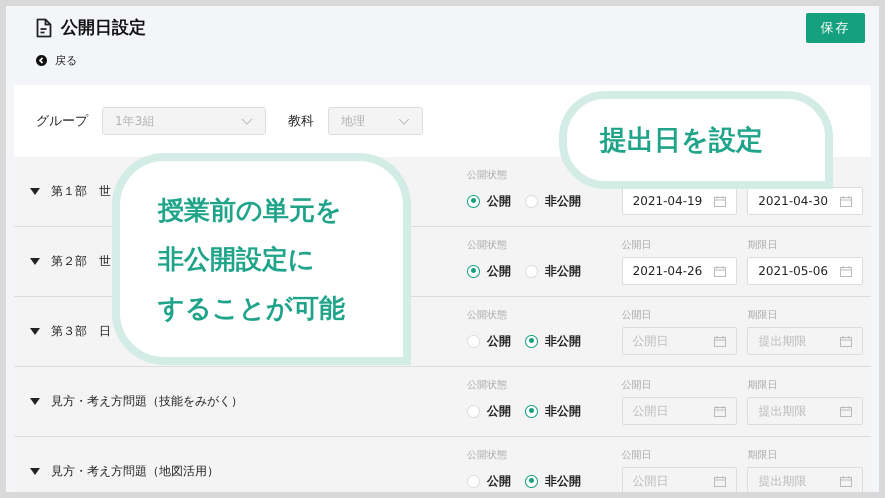  What do you see at coordinates (251, 259) in the screenshot?
I see `callout-text: 授業前の単元を 非公開設定に することが可能` at bounding box center [251, 259].